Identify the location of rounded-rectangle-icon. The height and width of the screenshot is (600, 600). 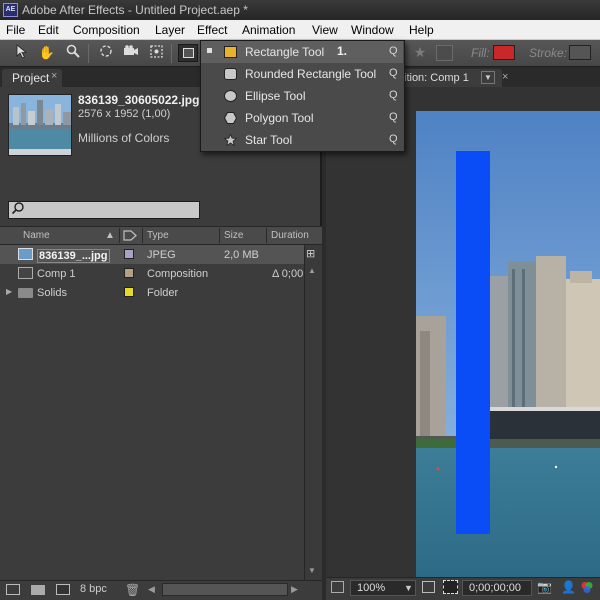
(230, 74).